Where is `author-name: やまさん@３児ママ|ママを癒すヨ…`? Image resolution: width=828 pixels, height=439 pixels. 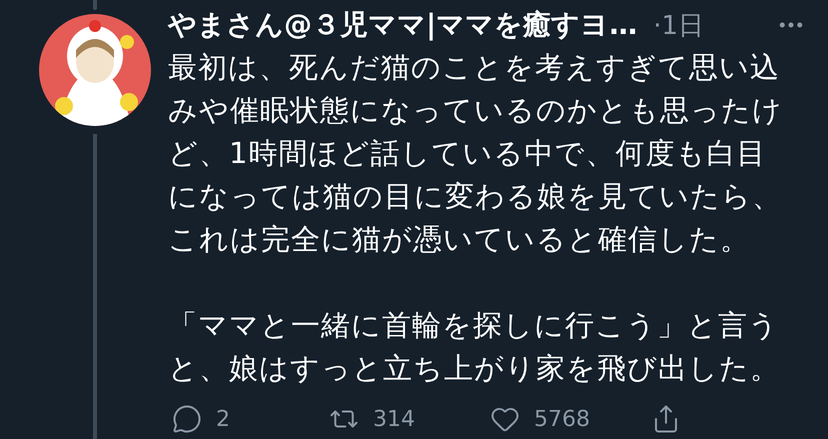
author-name: やまさん@３児ママ|ママを癒すヨ… is located at coordinates (403, 25).